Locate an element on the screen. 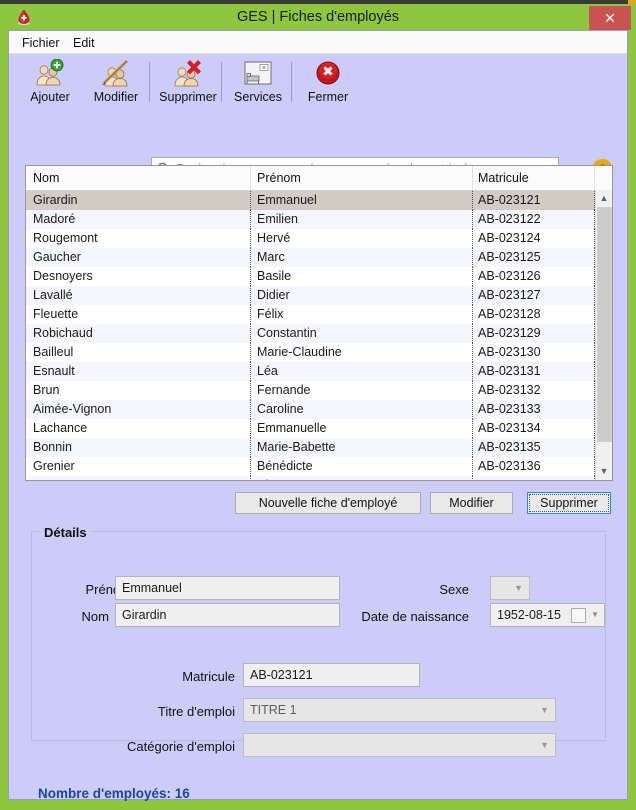 Image resolution: width=636 pixels, height=810 pixels. table-row: Desnoyers Basile AB-023126 is located at coordinates (319, 276).